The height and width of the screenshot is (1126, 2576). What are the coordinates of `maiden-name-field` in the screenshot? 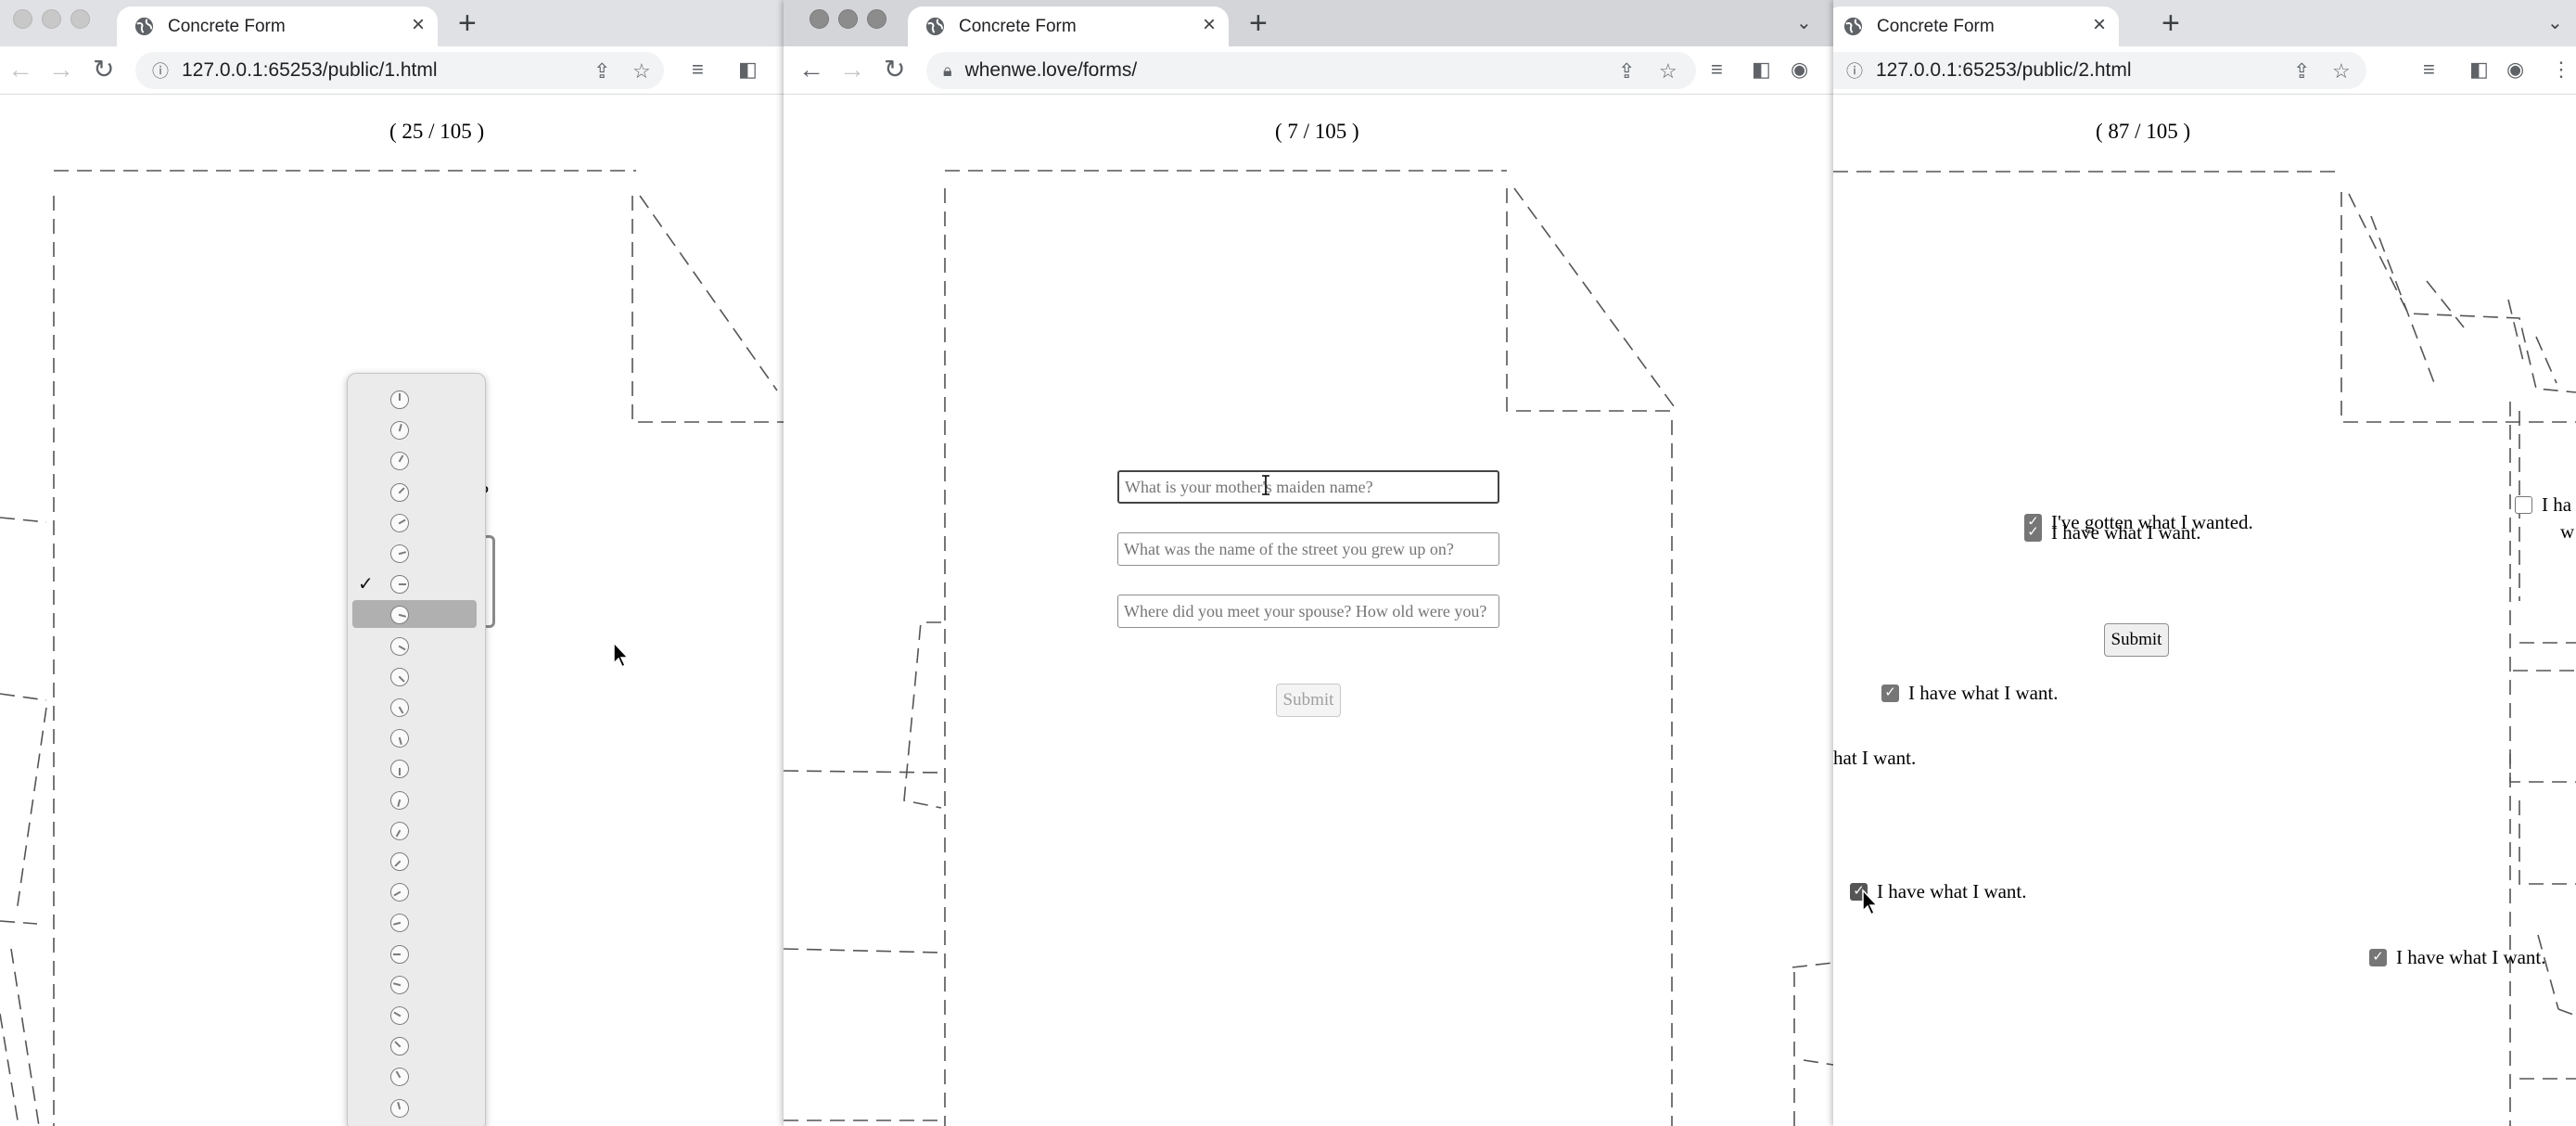 It's located at (1308, 487).